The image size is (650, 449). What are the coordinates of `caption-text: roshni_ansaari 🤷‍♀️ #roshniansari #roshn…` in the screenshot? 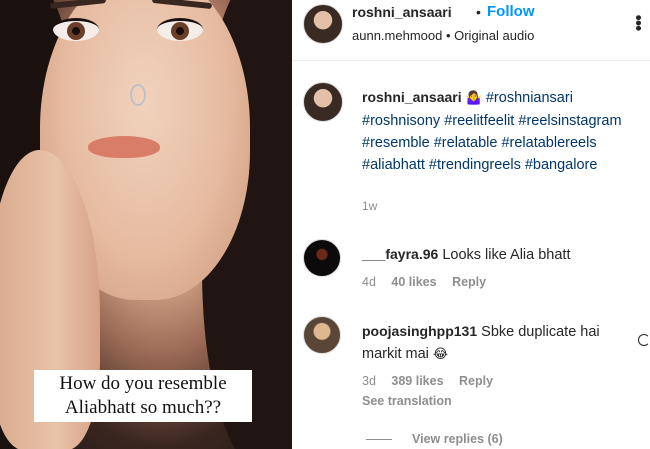 It's located at (502, 131).